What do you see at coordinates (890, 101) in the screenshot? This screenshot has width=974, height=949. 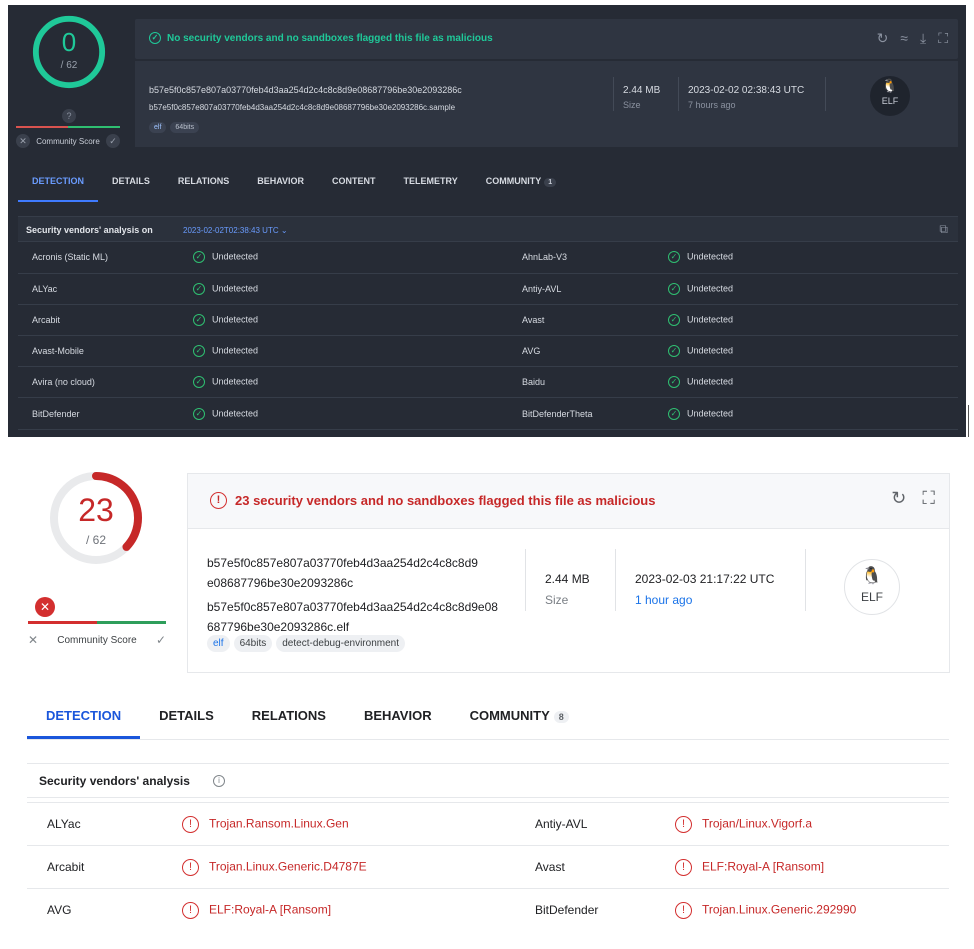 I see `file-type-label: ELF` at bounding box center [890, 101].